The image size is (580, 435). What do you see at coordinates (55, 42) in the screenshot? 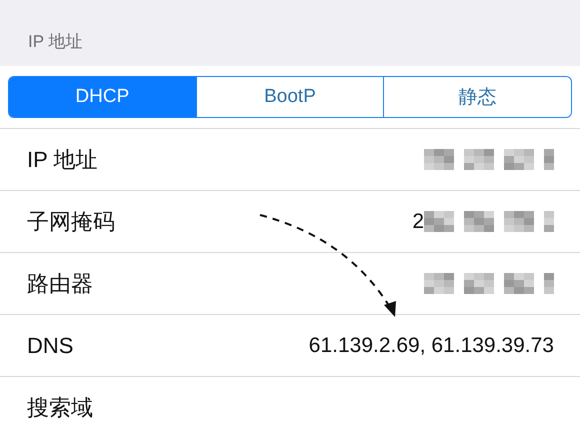
I see `section-header: IP 地址` at bounding box center [55, 42].